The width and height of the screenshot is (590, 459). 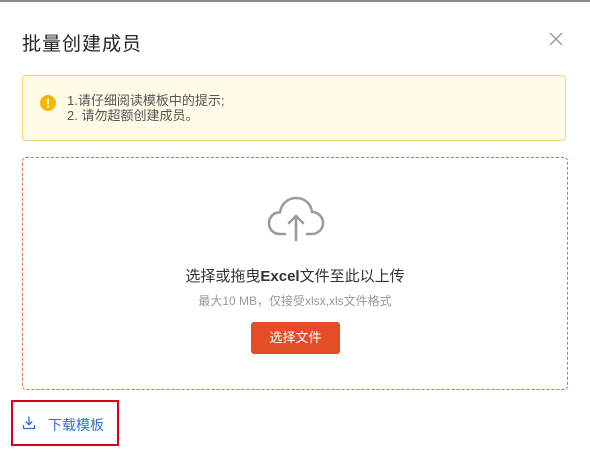 What do you see at coordinates (146, 100) in the screenshot?
I see `alert-line-1: 1.请仔细阅读模板中的提示;` at bounding box center [146, 100].